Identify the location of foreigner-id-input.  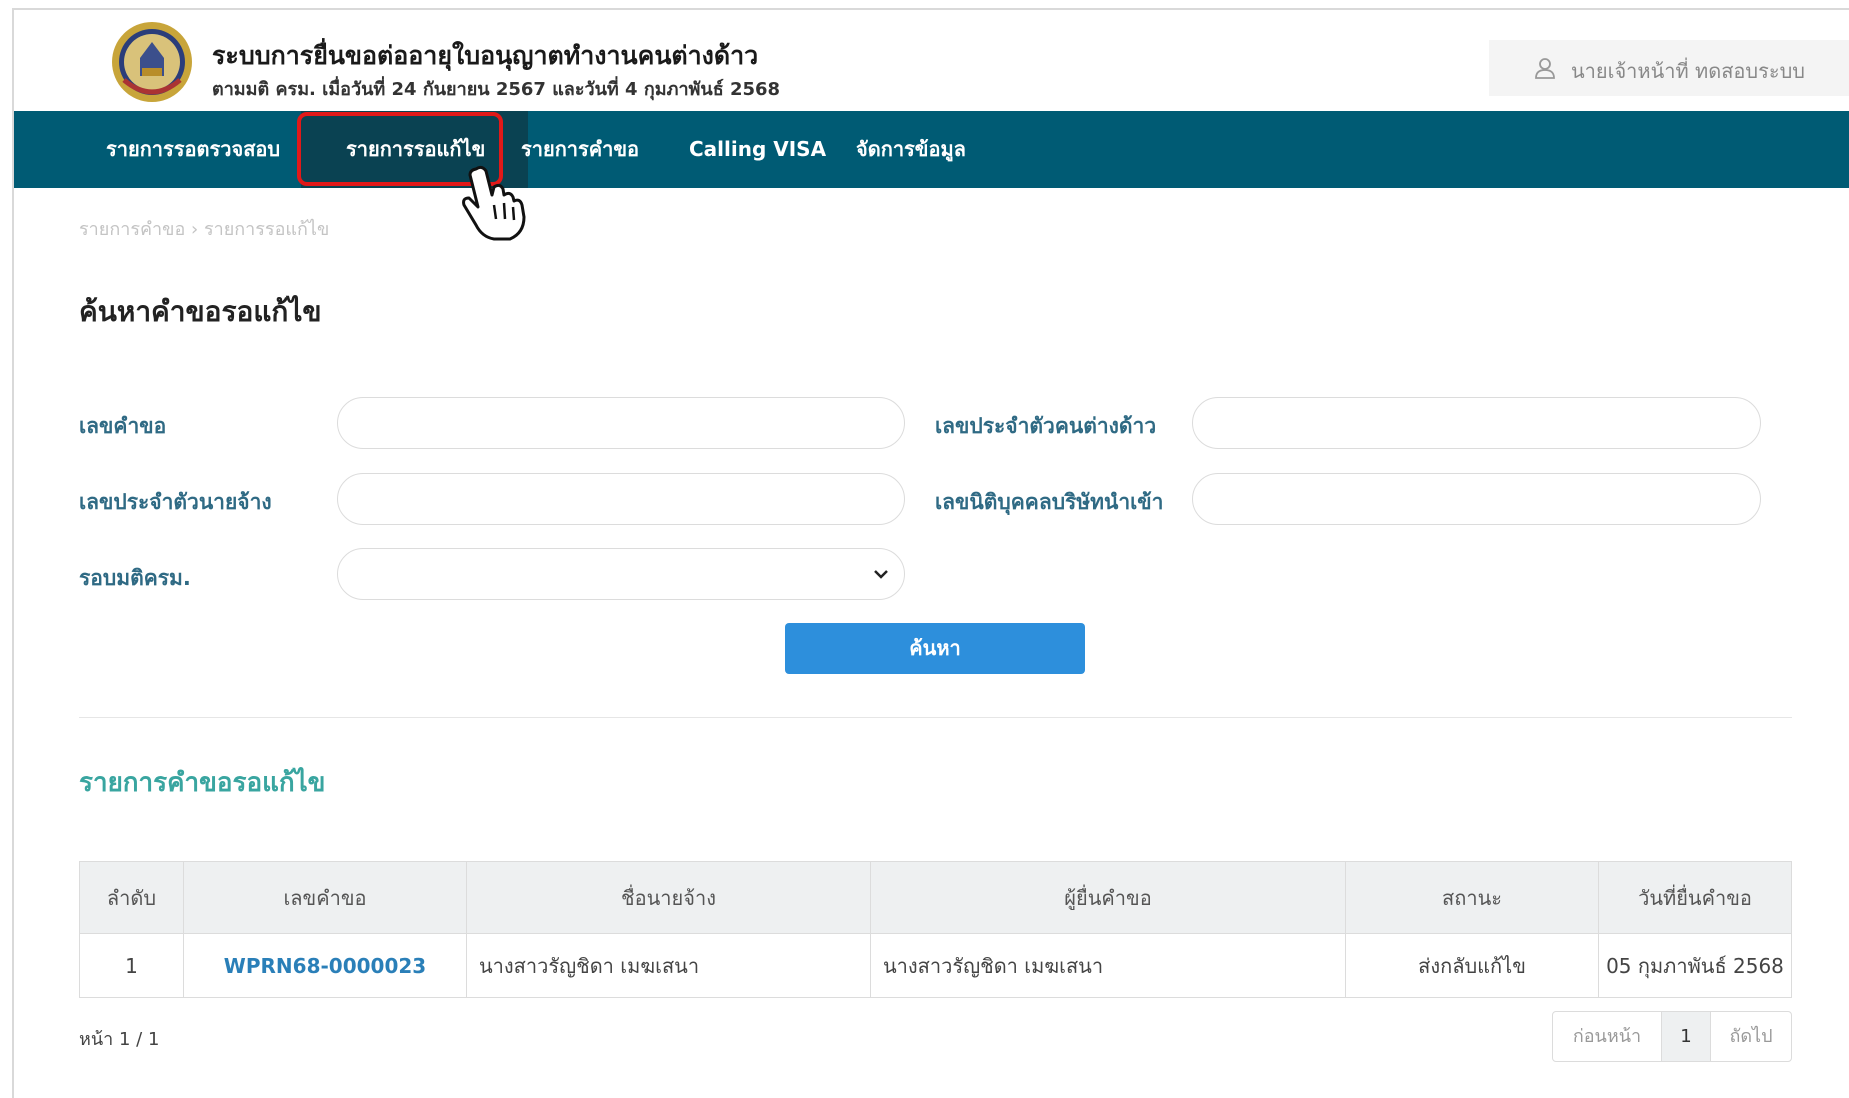
(1476, 423).